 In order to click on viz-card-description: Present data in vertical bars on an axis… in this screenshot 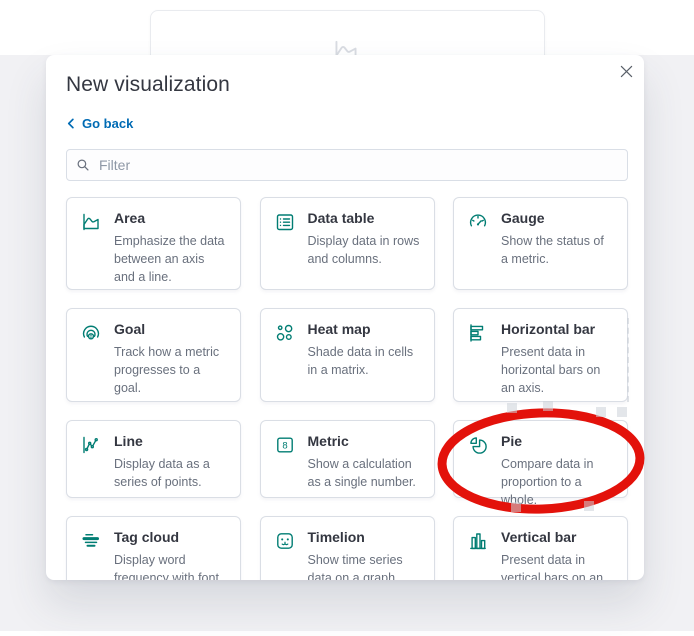, I will do `click(552, 566)`.